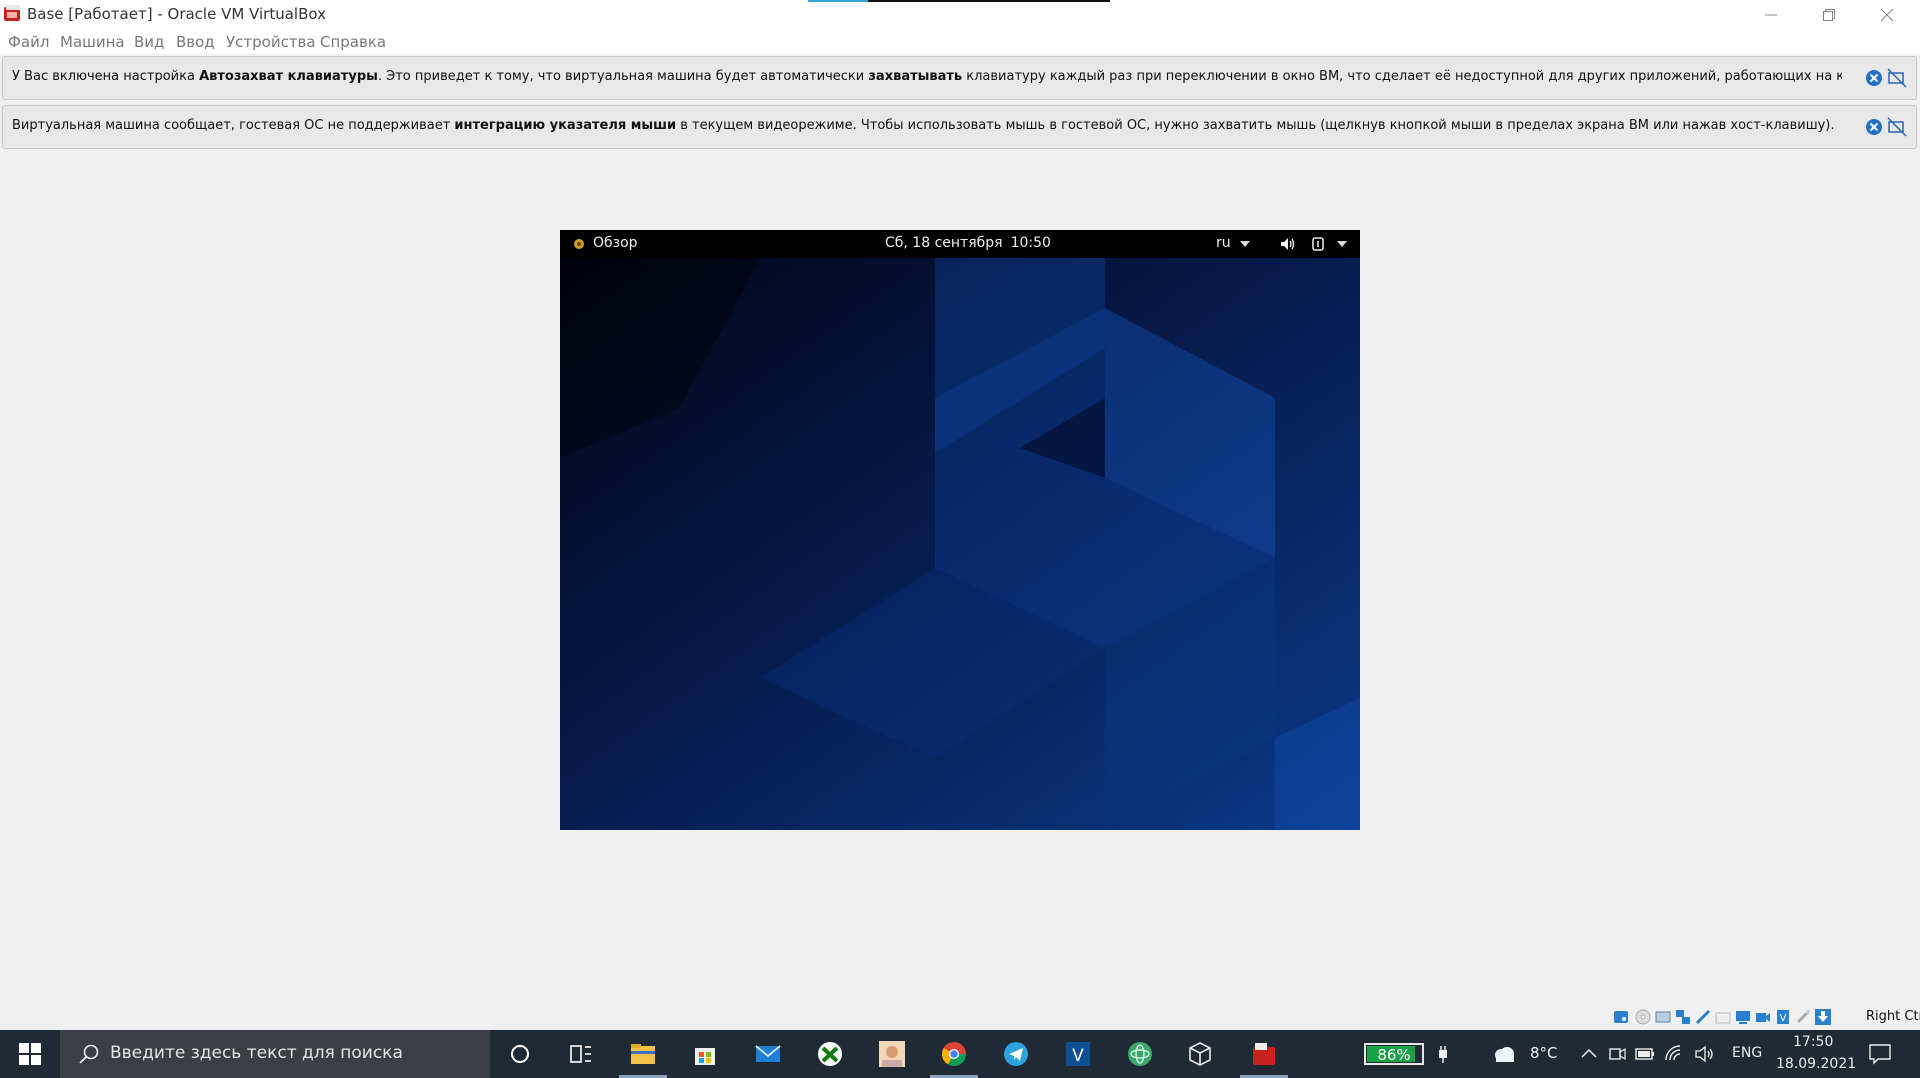 The width and height of the screenshot is (1920, 1078). I want to click on windows-logo-icon, so click(30, 1054).